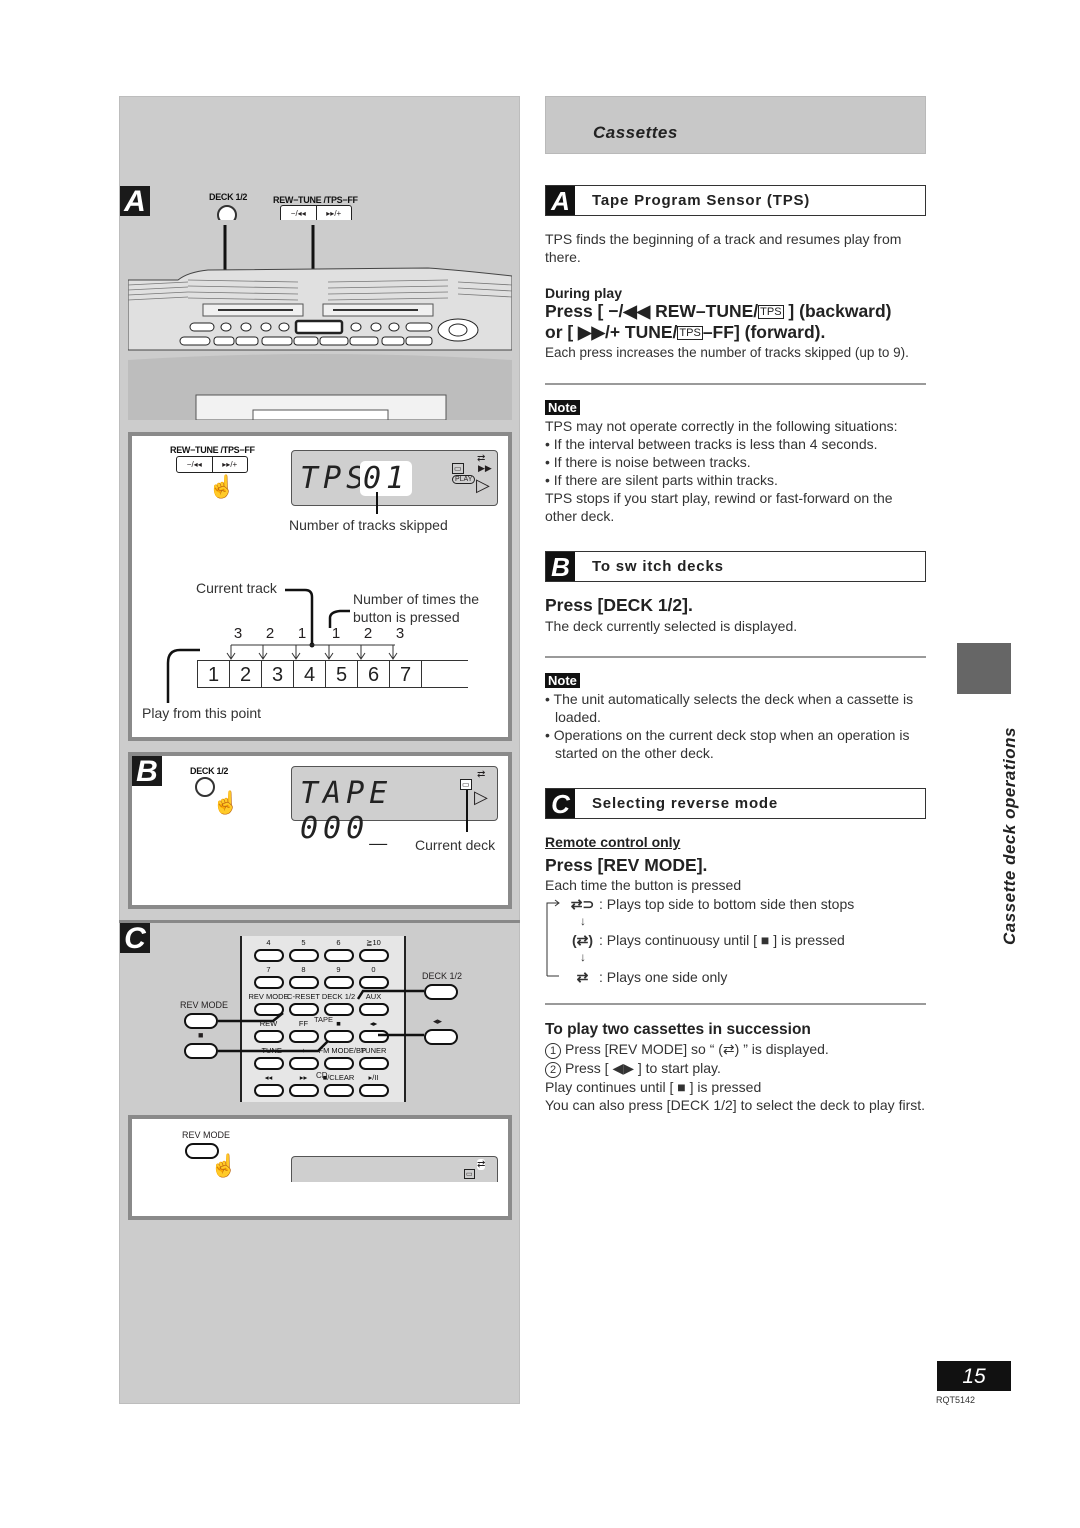 This screenshot has width=1080, height=1528. Describe the element at coordinates (202, 713) in the screenshot. I see `caption-play-from: Play from this point` at that location.